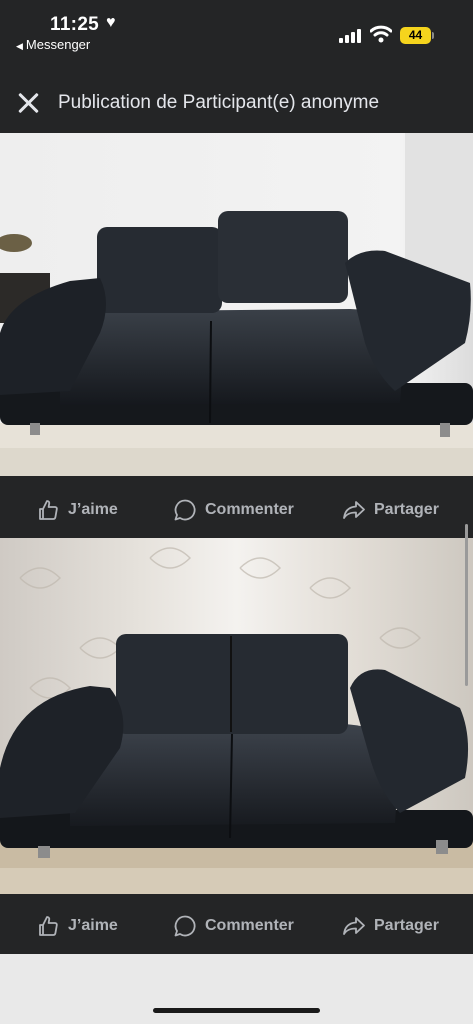 This screenshot has height=1024, width=473. What do you see at coordinates (111, 22) in the screenshot?
I see `heart-icon: ♥` at bounding box center [111, 22].